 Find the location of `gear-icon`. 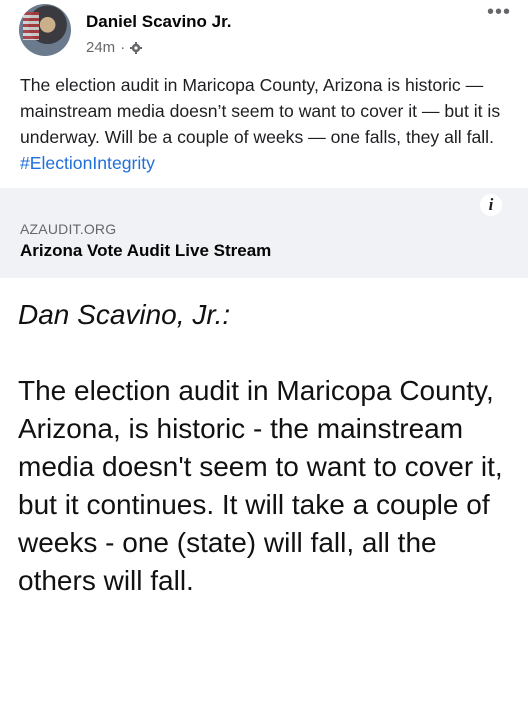

gear-icon is located at coordinates (136, 47).